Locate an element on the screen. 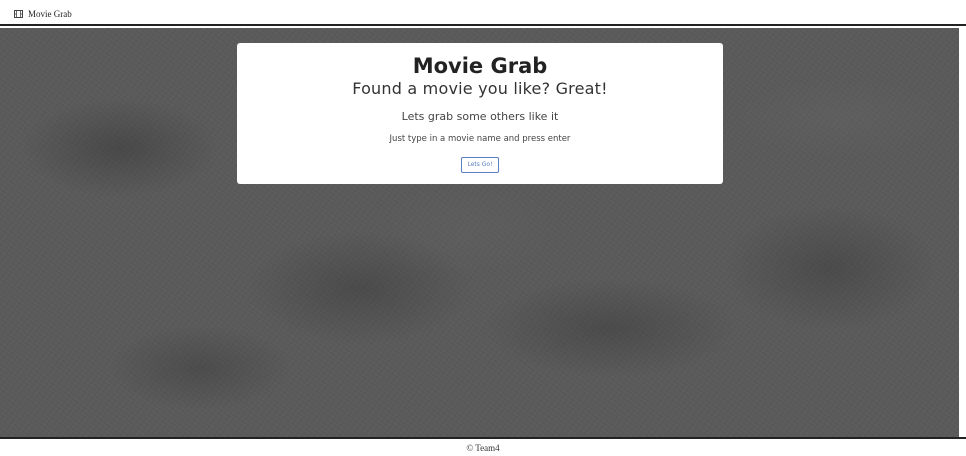  film-icon is located at coordinates (18, 13).